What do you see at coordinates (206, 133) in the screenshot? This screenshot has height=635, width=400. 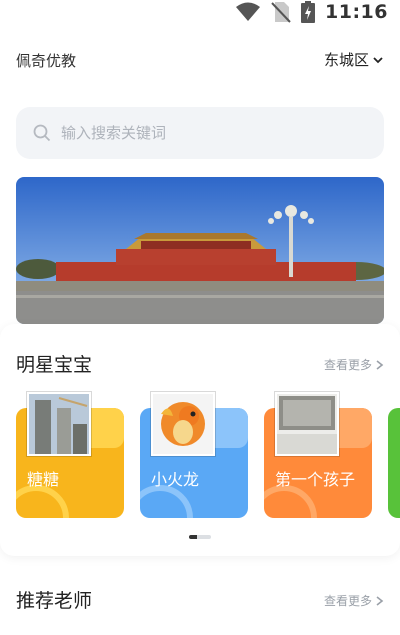 I see `search-input` at bounding box center [206, 133].